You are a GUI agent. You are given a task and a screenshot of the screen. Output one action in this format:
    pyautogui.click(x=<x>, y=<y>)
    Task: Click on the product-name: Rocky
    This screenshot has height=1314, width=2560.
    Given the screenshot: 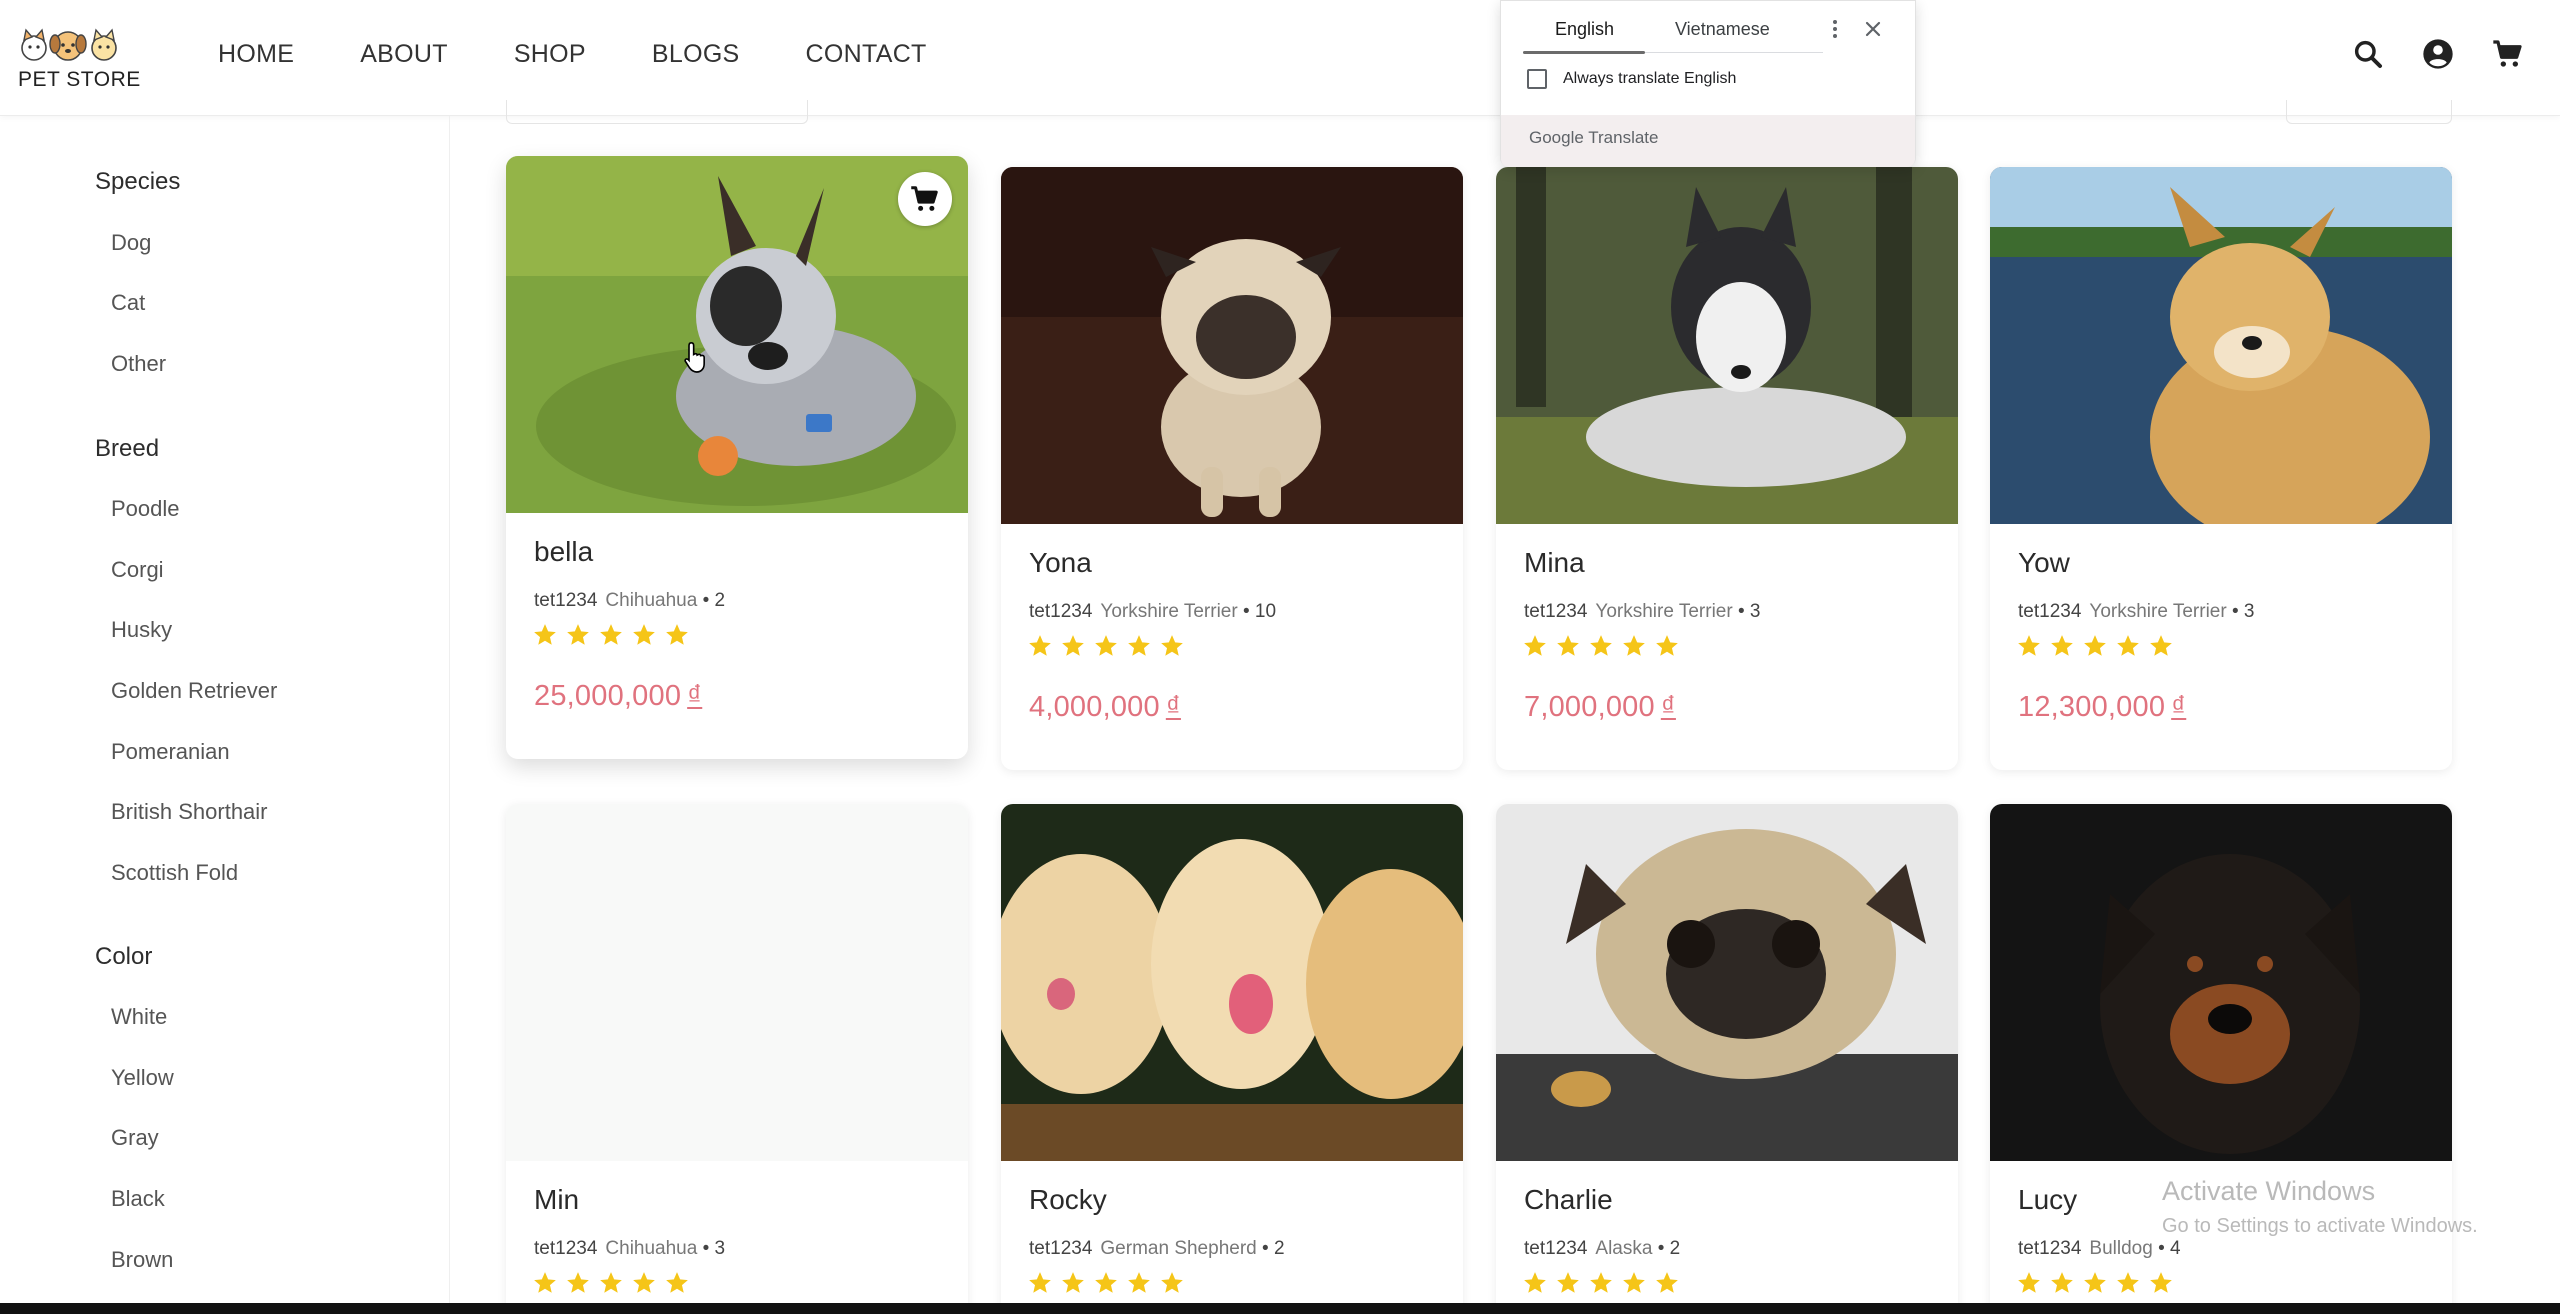 What is the action you would take?
    pyautogui.click(x=1068, y=1200)
    